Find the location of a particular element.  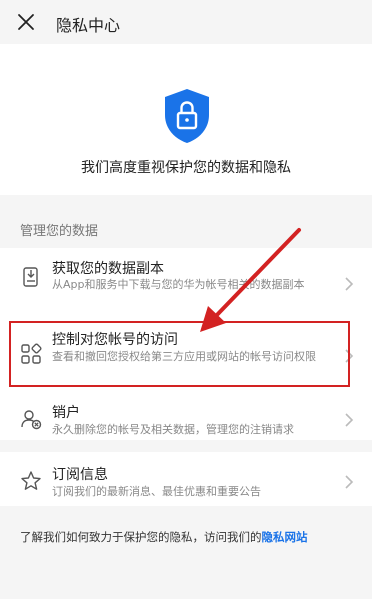

privacy-site-link: 隐私网站 is located at coordinates (285, 537).